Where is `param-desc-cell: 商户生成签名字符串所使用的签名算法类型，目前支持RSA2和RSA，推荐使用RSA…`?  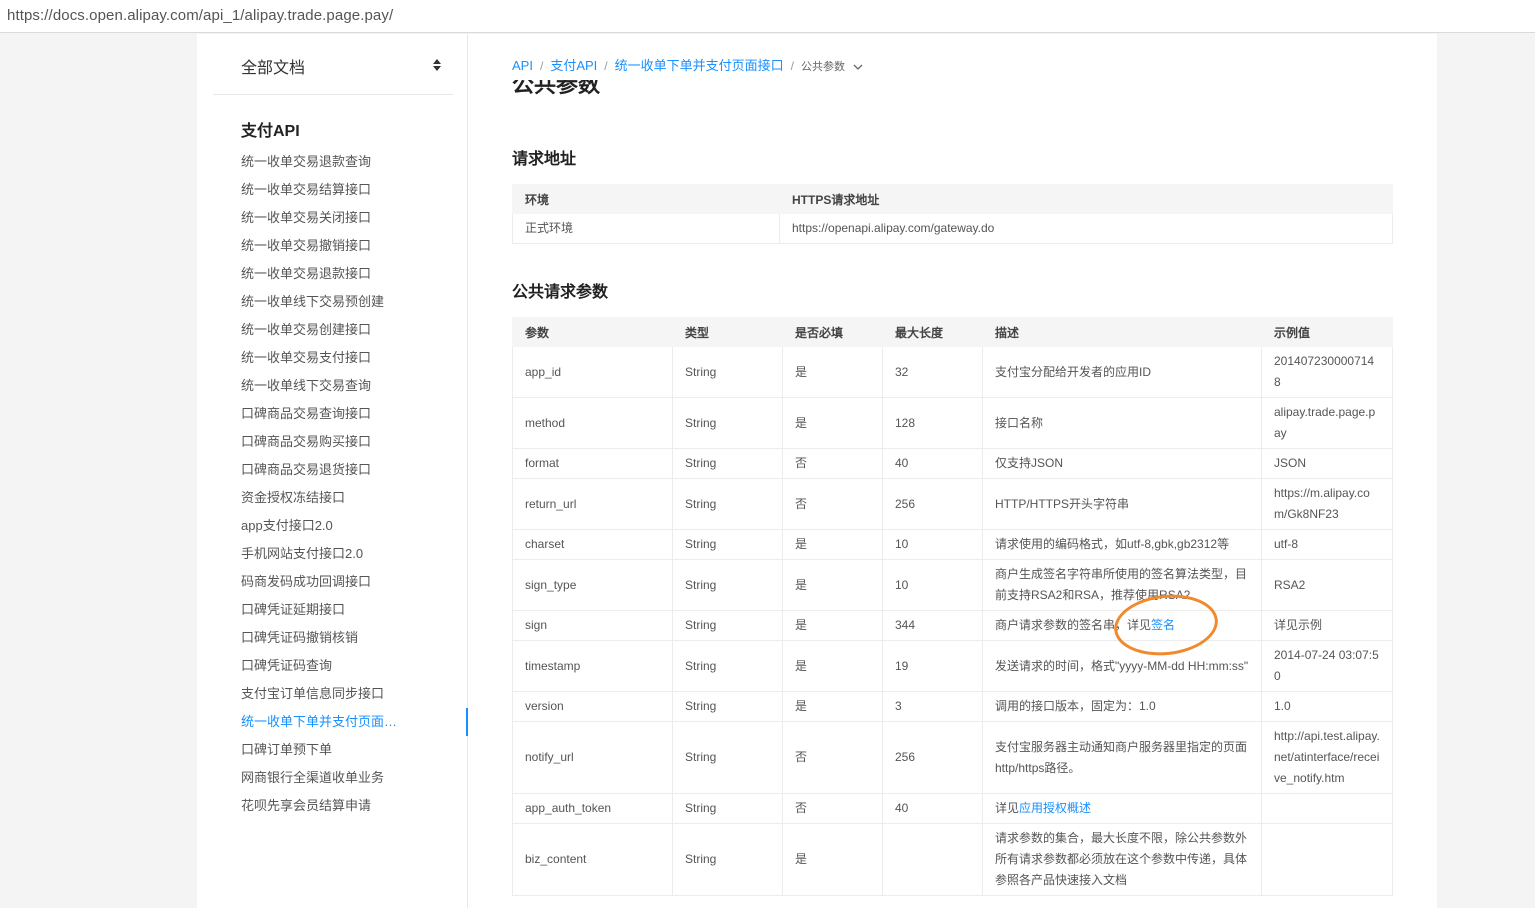 param-desc-cell: 商户生成签名字符串所使用的签名算法类型，目前支持RSA2和RSA，推荐使用RSA… is located at coordinates (1122, 585).